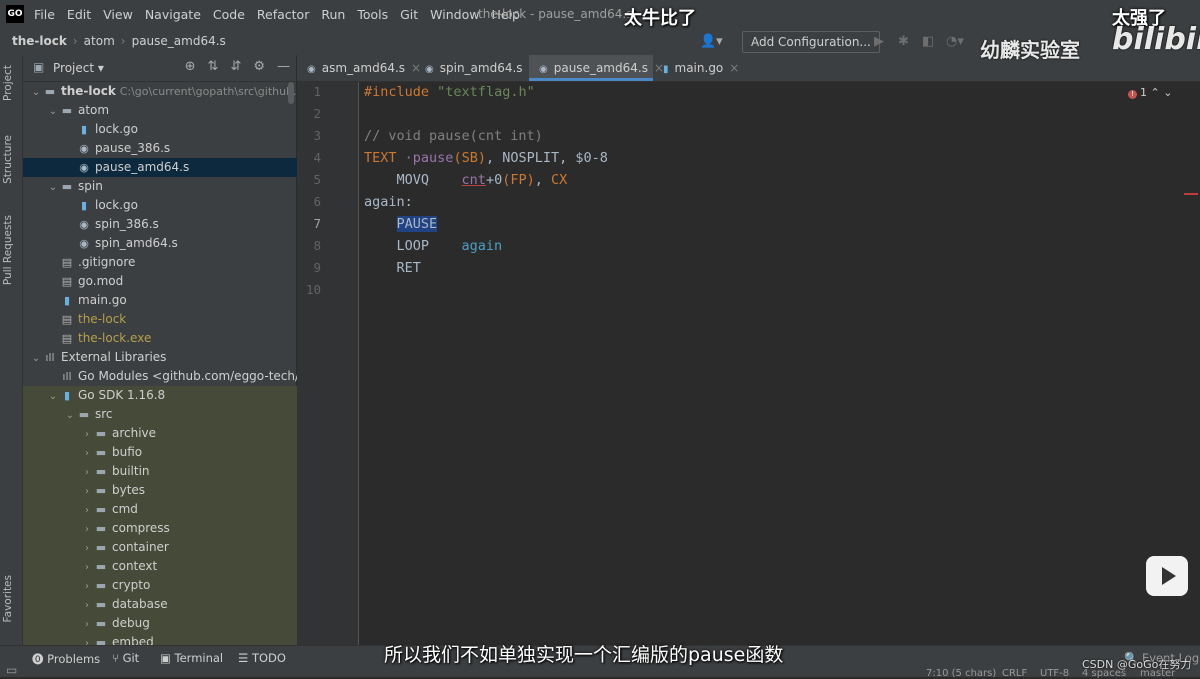  What do you see at coordinates (171, 395) in the screenshot?
I see `tree-item: ⌄ ▮ Go SDK 1.16.8` at bounding box center [171, 395].